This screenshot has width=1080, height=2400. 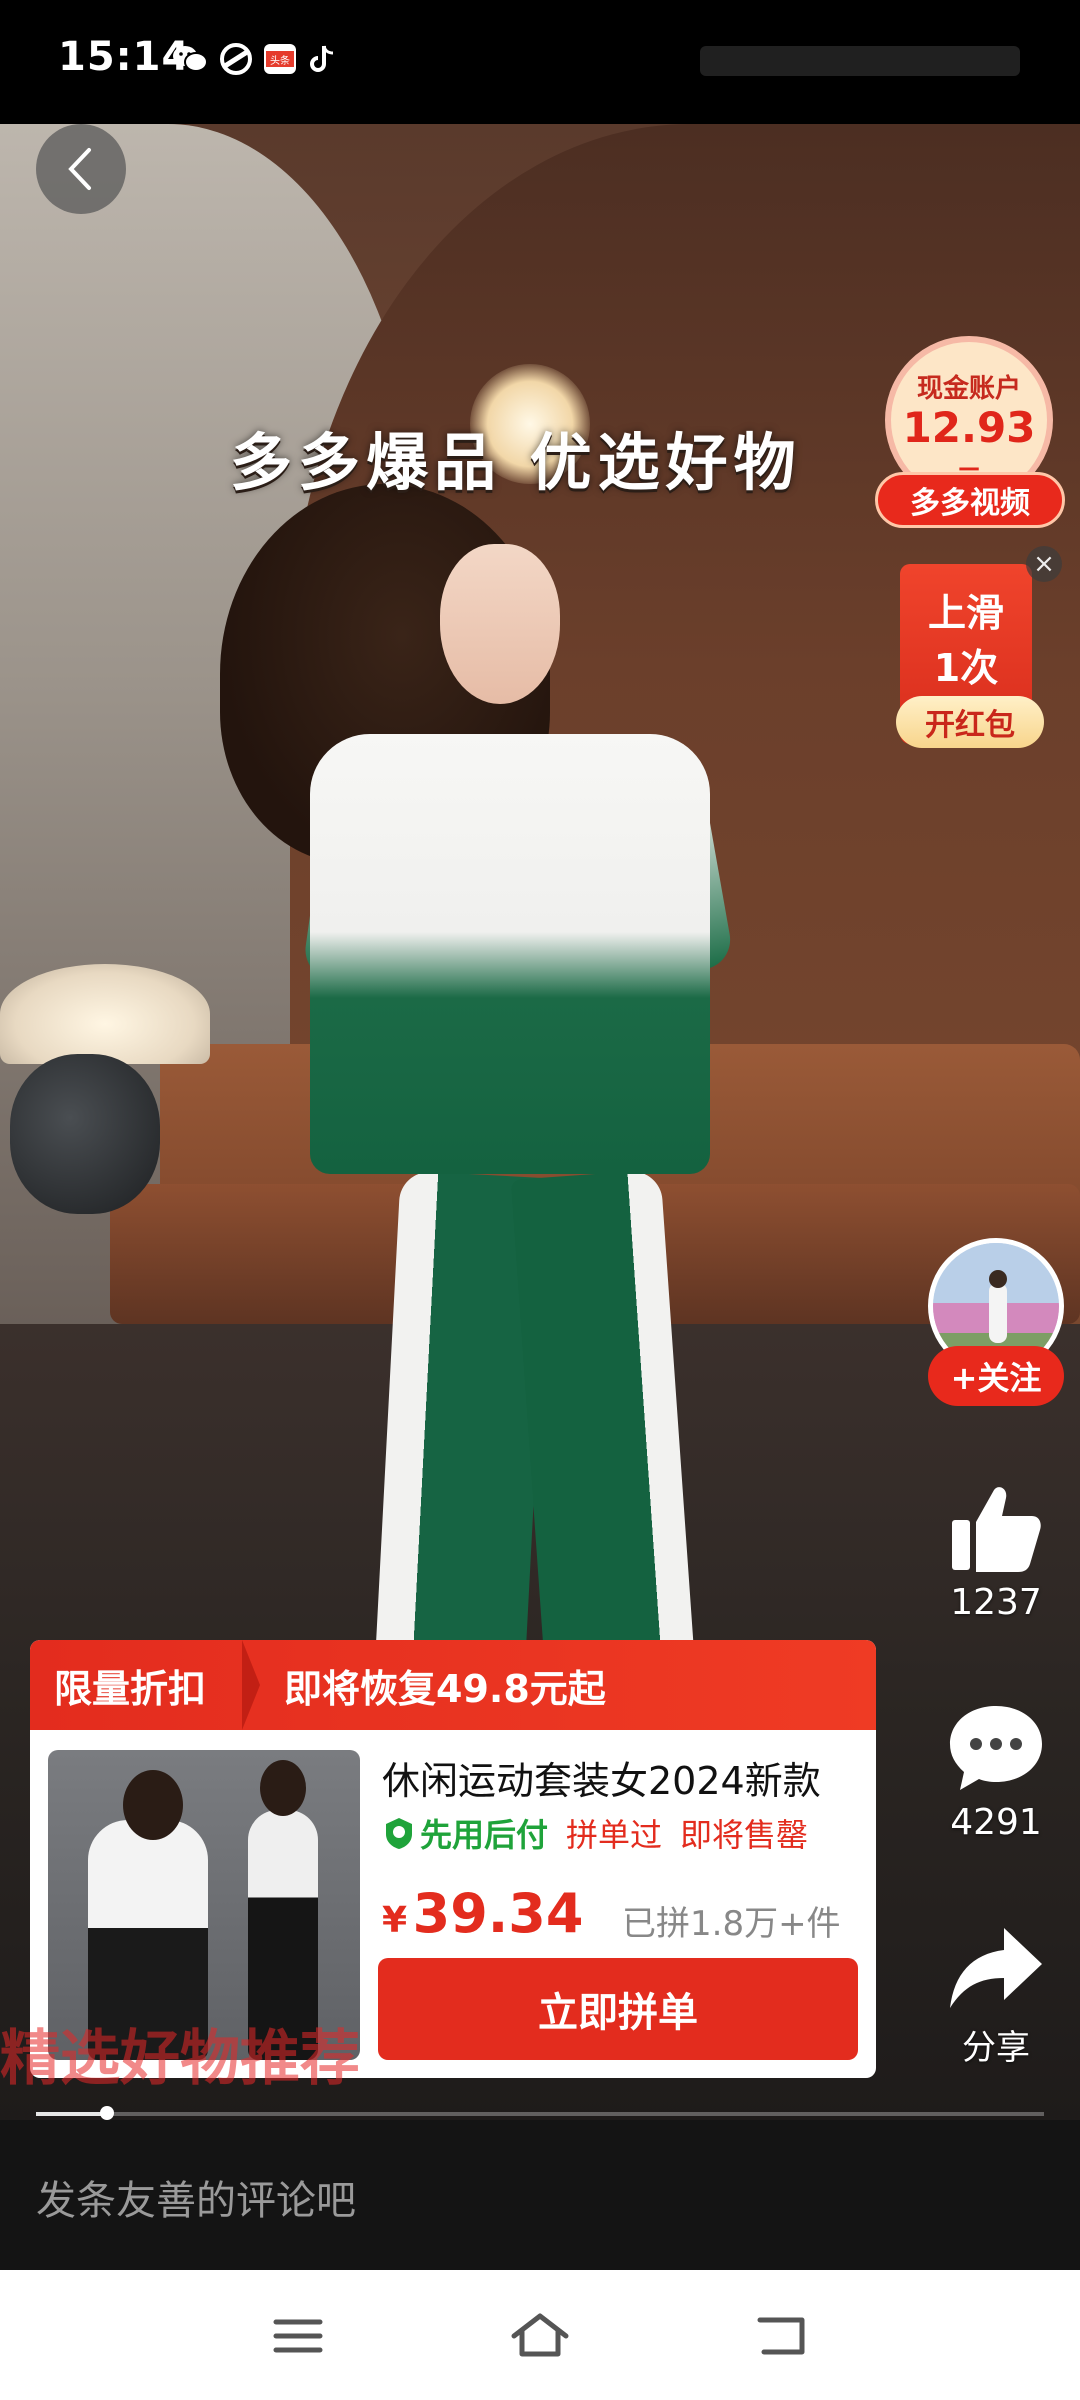 I want to click on pay-later-icon, so click(x=399, y=1833).